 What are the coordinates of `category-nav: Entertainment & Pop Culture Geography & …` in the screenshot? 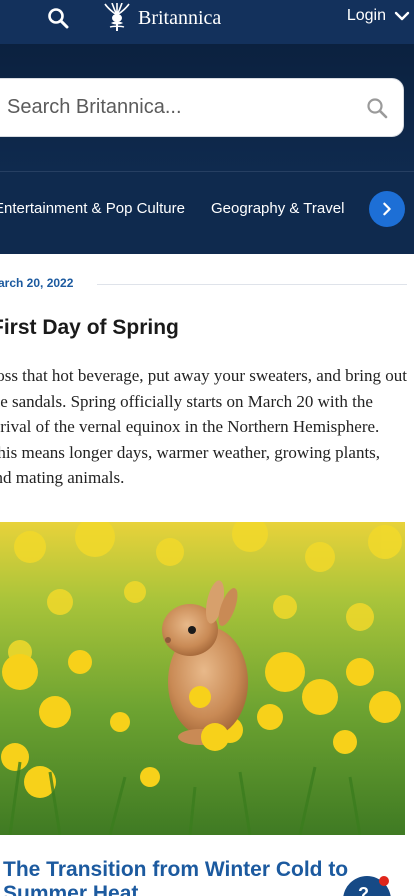 It's located at (207, 212).